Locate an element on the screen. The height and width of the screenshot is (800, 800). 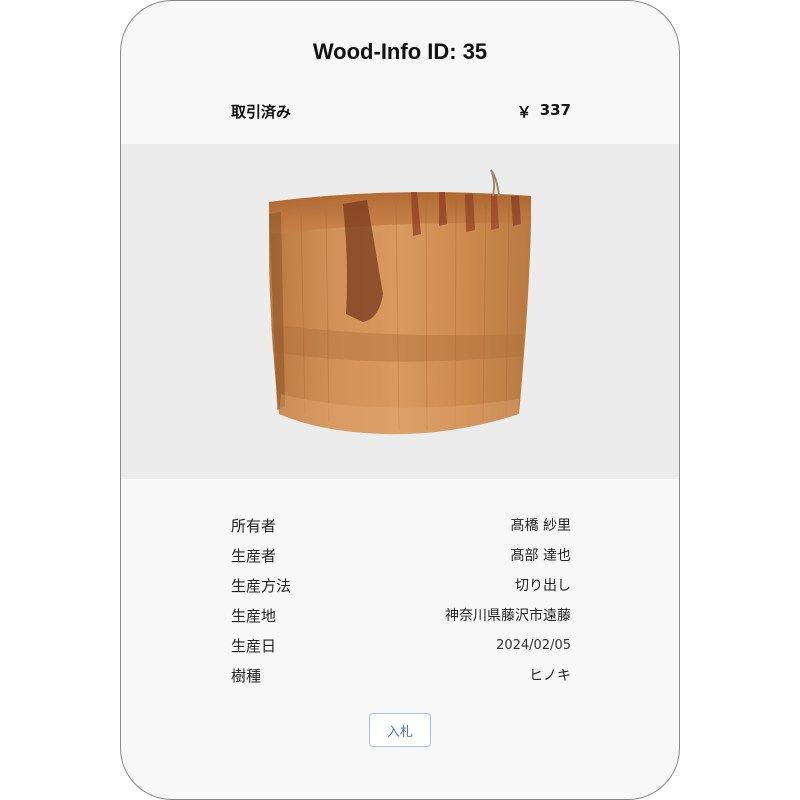
detail-row-production-place: 生産地 神奈川県藤沢市遠藤 is located at coordinates (401, 615).